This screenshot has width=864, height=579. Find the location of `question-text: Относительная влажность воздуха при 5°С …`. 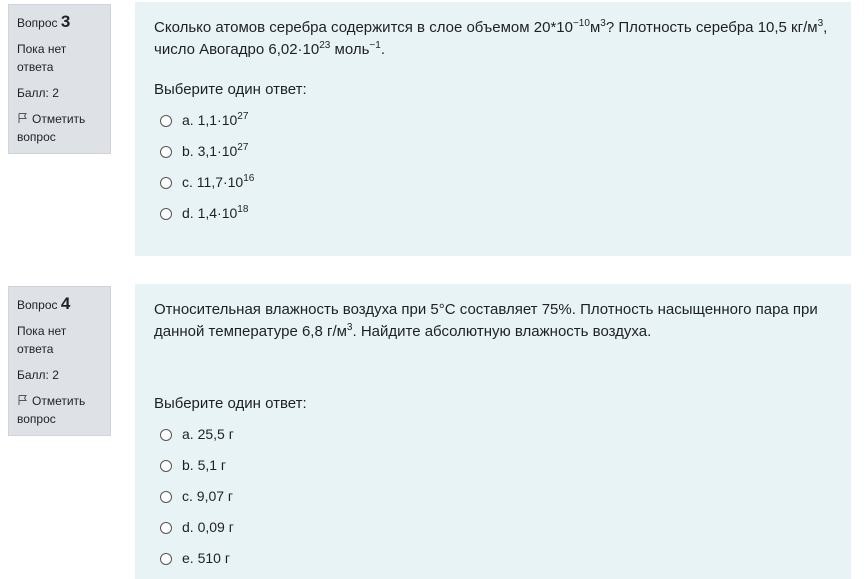

question-text: Относительная влажность воздуха при 5°С … is located at coordinates (486, 320).